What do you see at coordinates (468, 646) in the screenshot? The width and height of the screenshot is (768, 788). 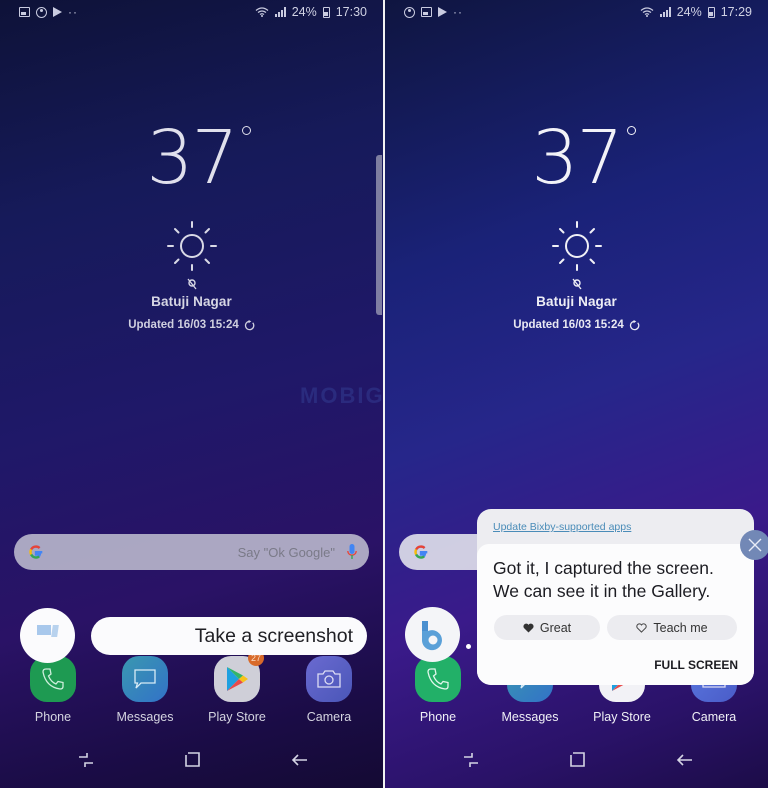 I see `bixby-listening-dot` at bounding box center [468, 646].